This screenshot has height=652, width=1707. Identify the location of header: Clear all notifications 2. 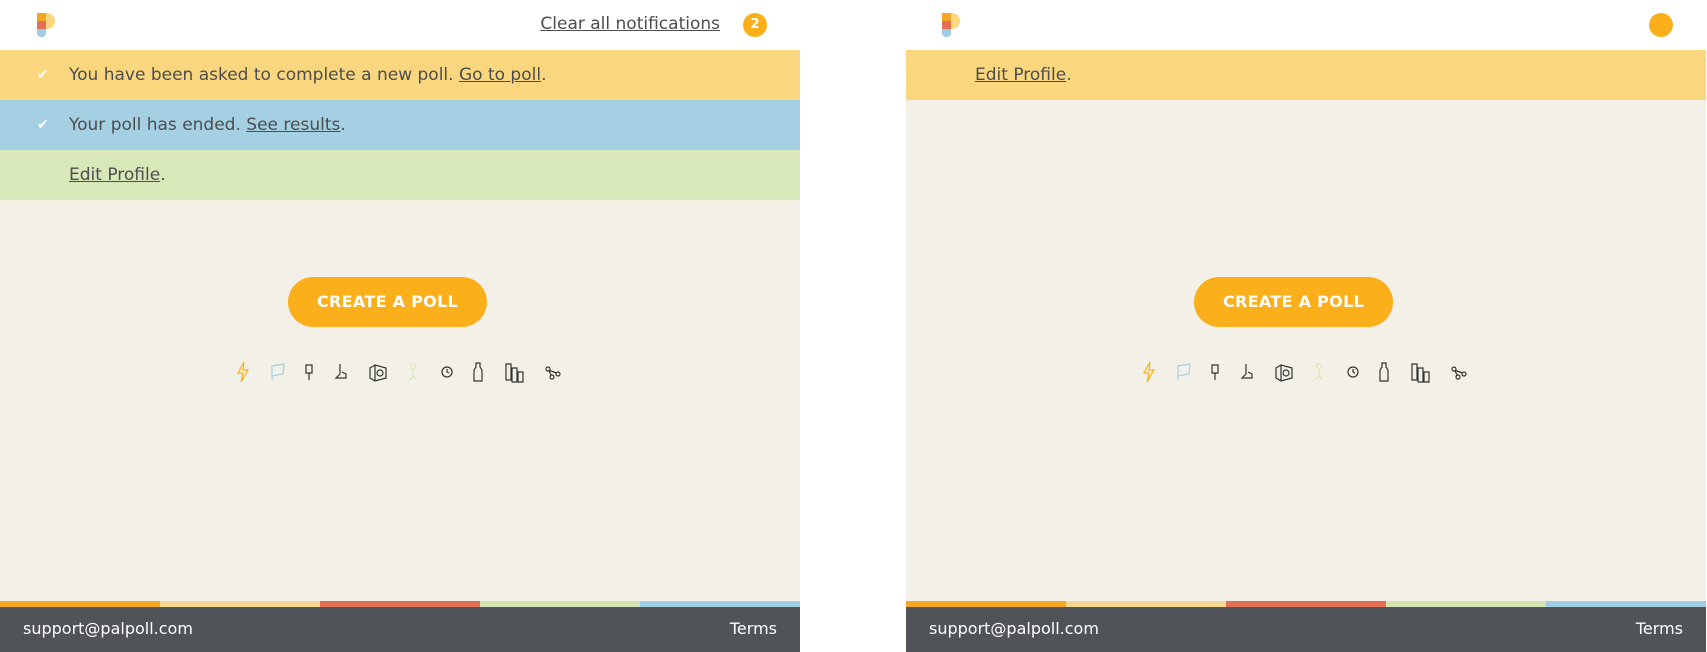
(400, 25).